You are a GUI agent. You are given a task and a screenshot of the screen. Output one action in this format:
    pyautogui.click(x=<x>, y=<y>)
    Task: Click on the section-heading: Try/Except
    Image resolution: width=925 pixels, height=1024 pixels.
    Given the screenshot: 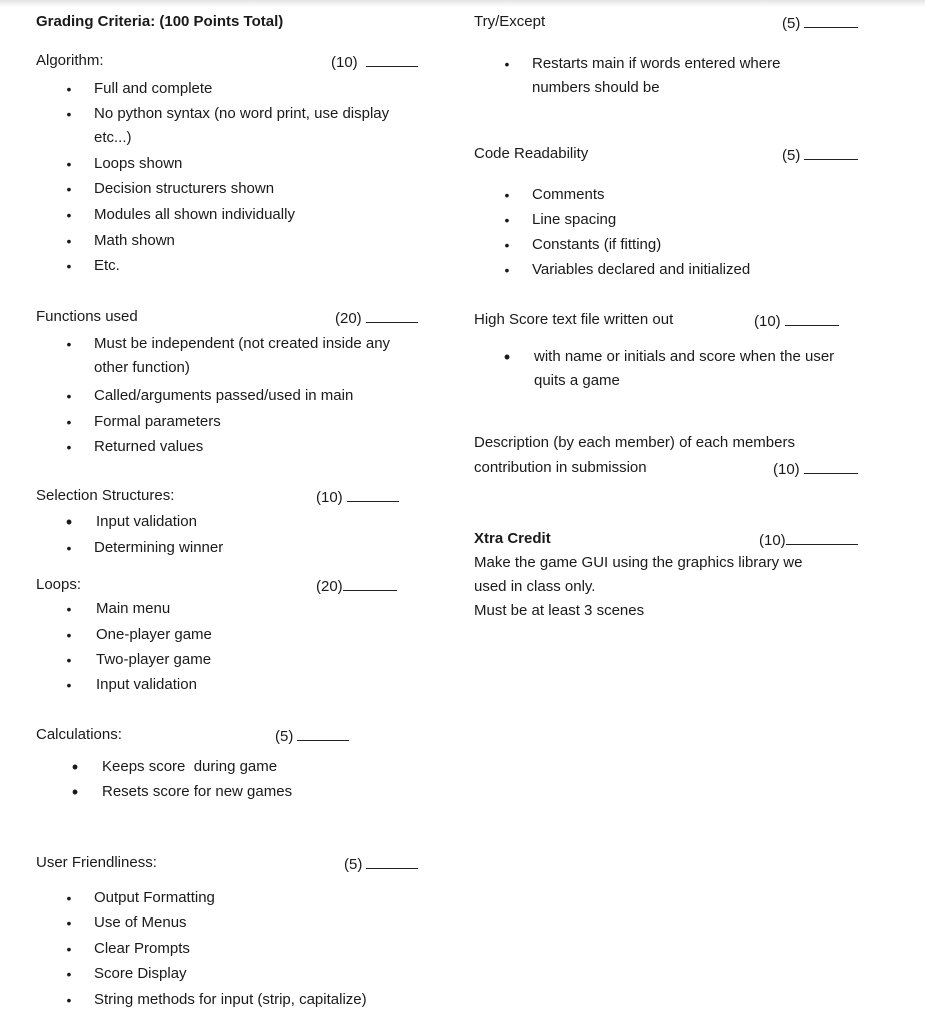 What is the action you would take?
    pyautogui.click(x=510, y=21)
    